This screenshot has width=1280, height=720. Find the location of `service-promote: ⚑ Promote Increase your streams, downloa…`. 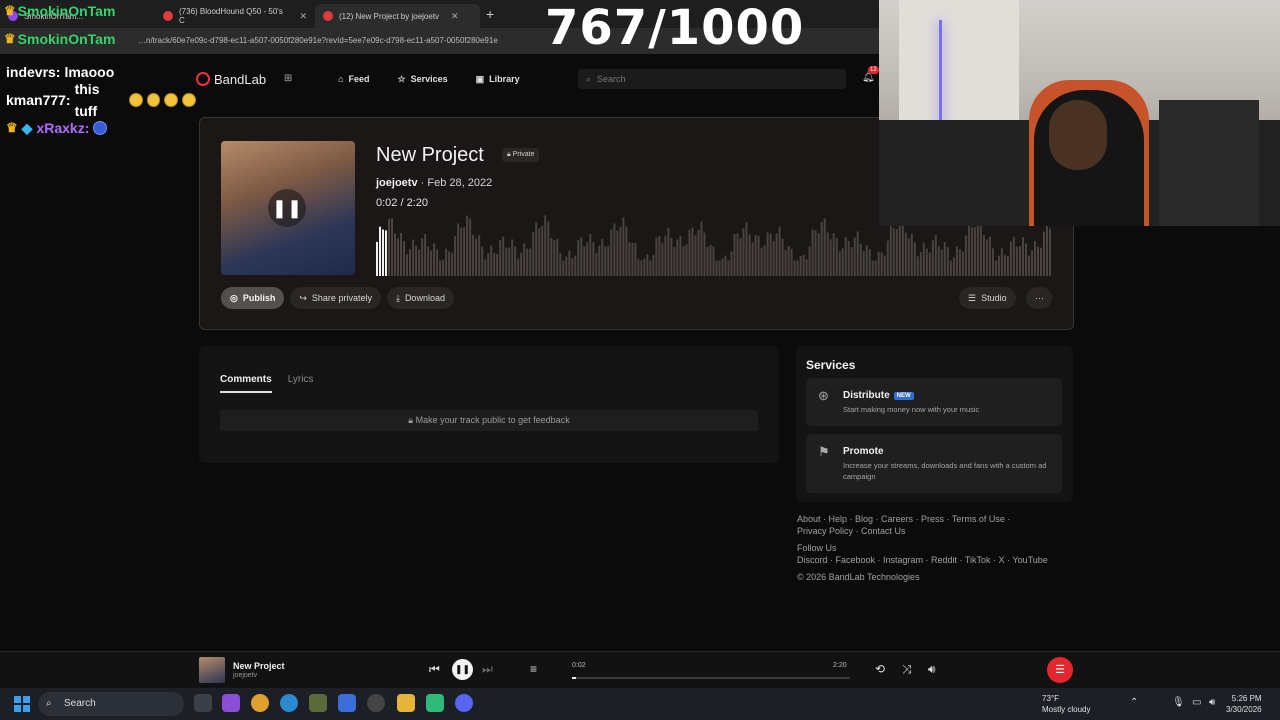

service-promote: ⚑ Promote Increase your streams, downloa… is located at coordinates (934, 463).